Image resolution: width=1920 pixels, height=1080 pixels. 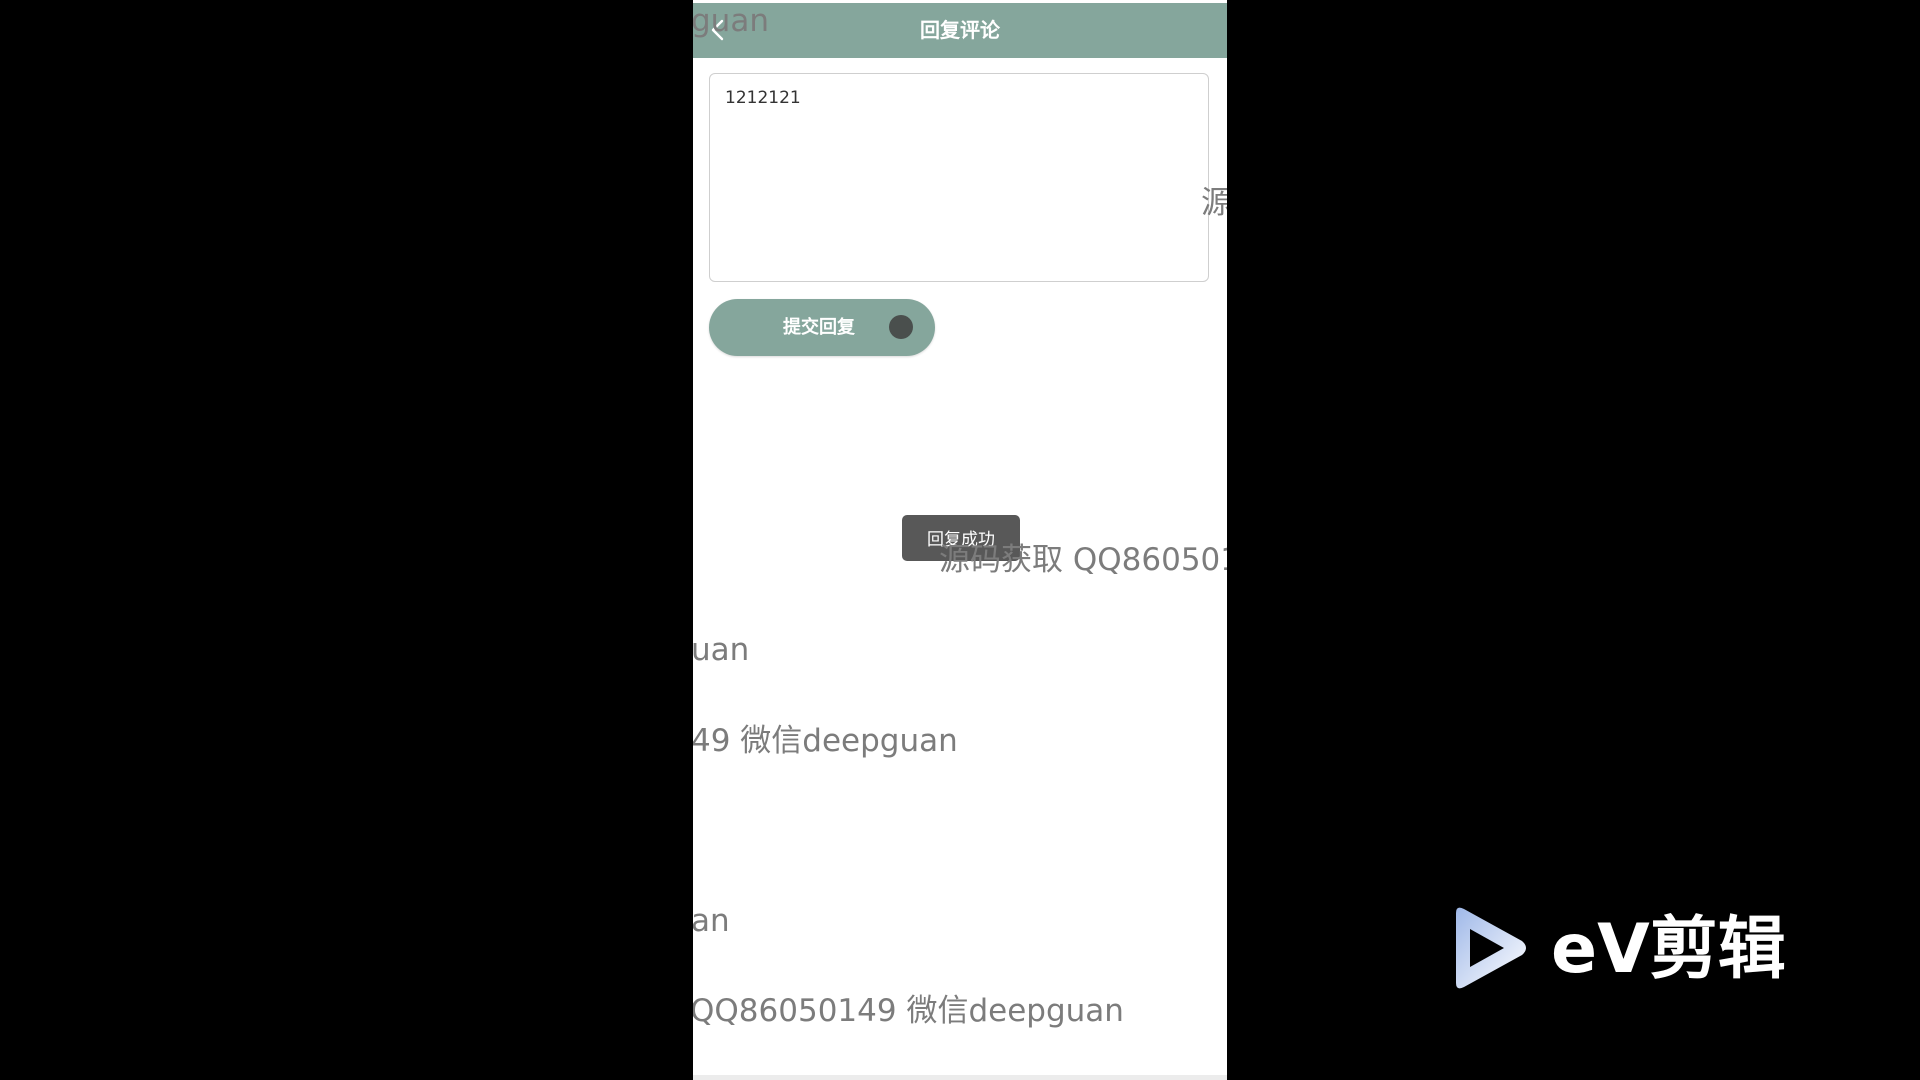 I want to click on watermark-text: an, so click(x=711, y=921).